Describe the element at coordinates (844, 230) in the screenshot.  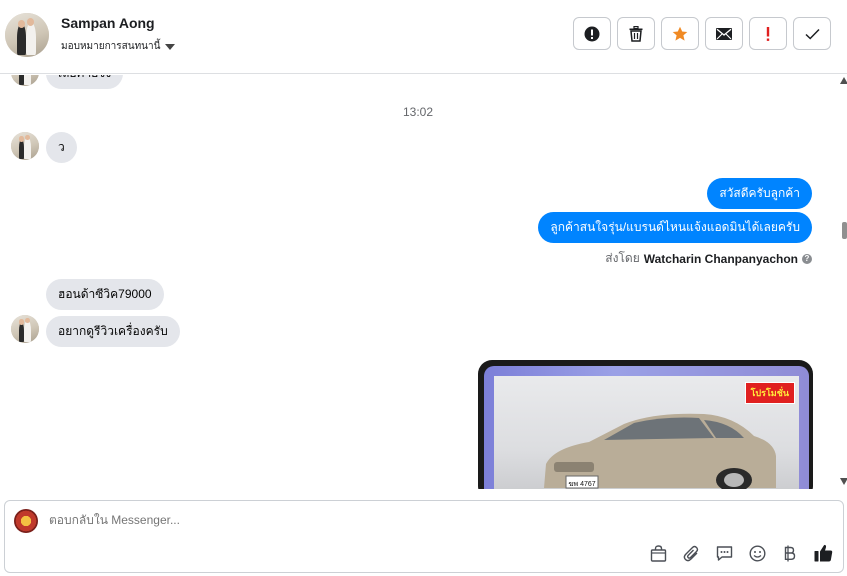
I see `scrollbar-thumb` at that location.